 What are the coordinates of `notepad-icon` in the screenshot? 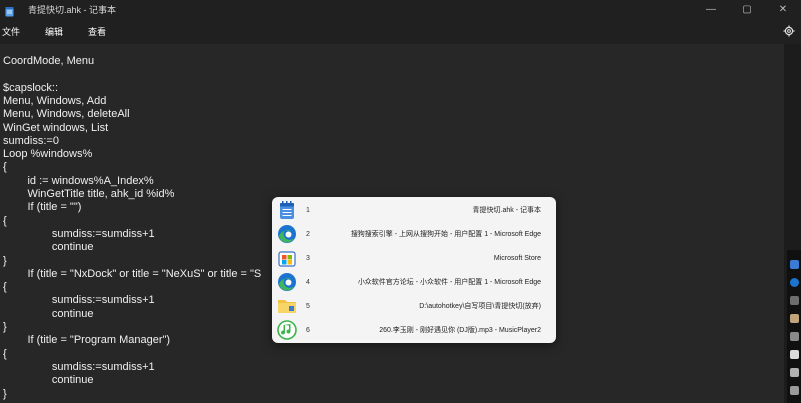 It's located at (287, 210).